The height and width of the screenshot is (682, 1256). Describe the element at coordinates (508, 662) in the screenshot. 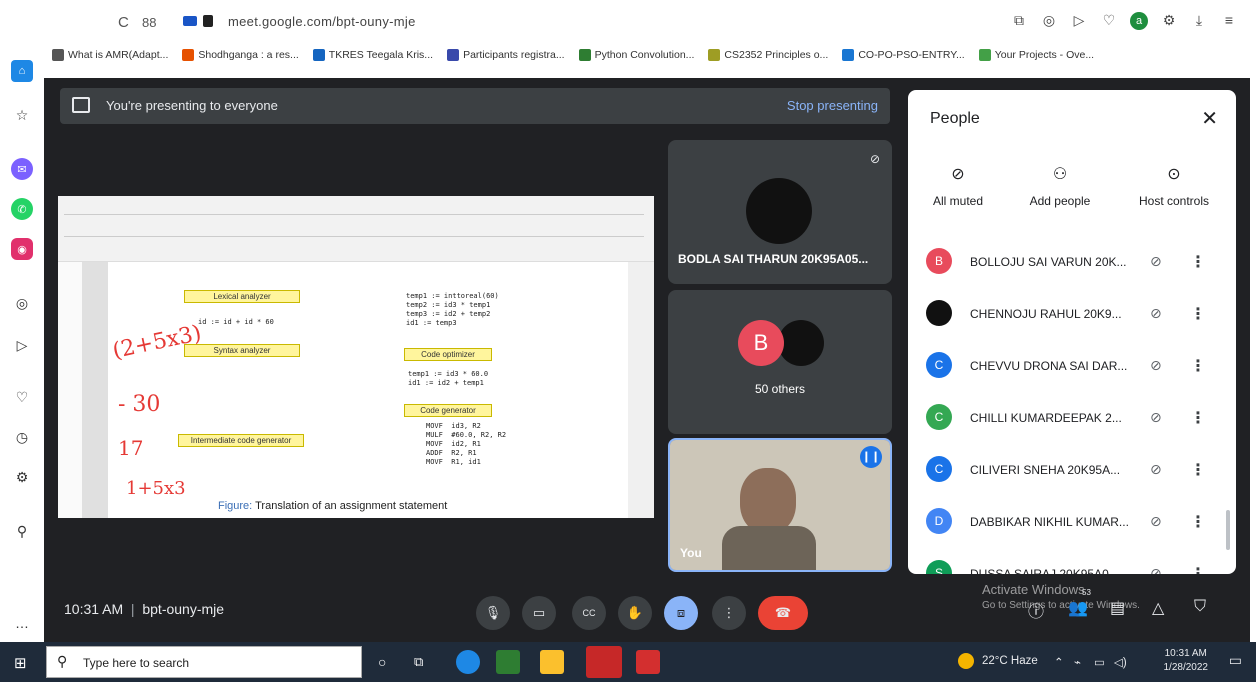

I see `store-icon` at that location.